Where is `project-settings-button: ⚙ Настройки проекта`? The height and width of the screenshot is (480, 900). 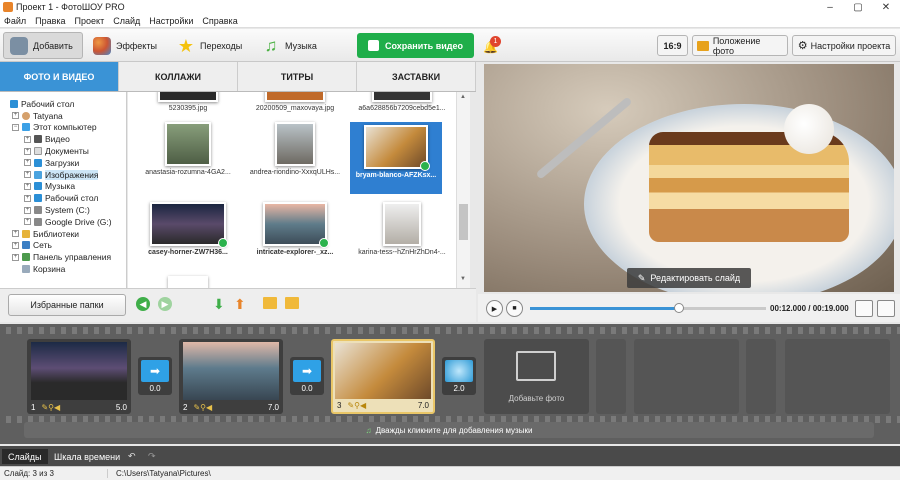 project-settings-button: ⚙ Настройки проекта is located at coordinates (844, 45).